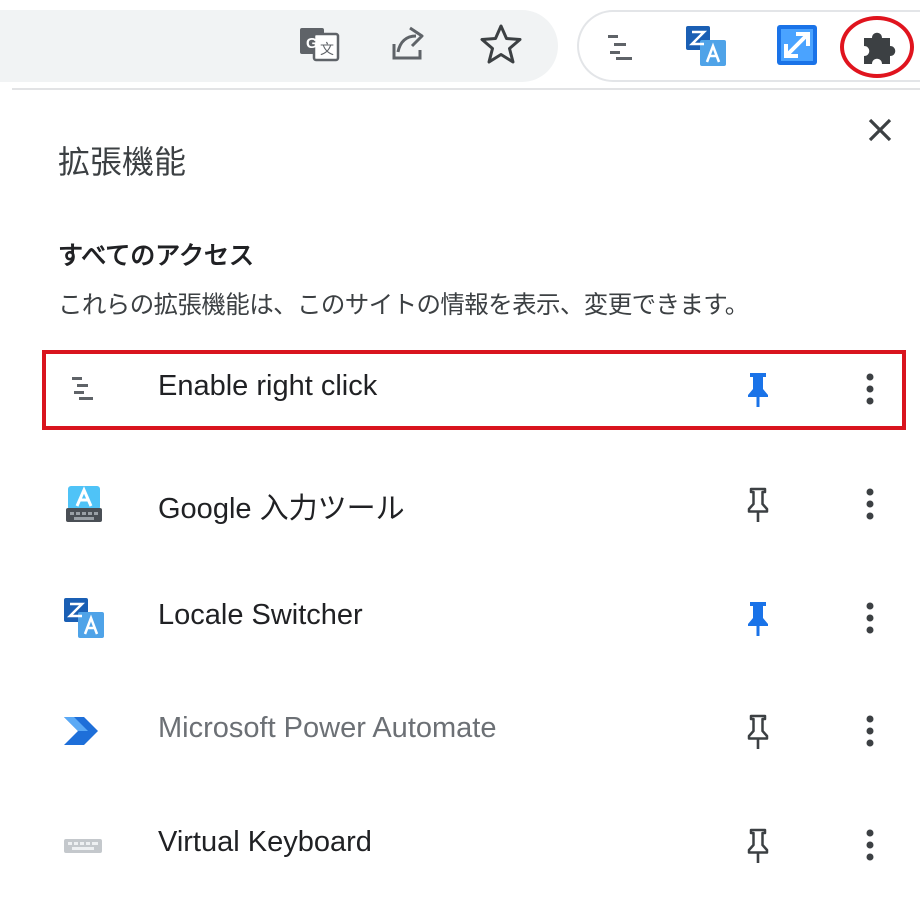 Image resolution: width=920 pixels, height=904 pixels. What do you see at coordinates (281, 509) in the screenshot?
I see `extension-name: Google 入力ツール` at bounding box center [281, 509].